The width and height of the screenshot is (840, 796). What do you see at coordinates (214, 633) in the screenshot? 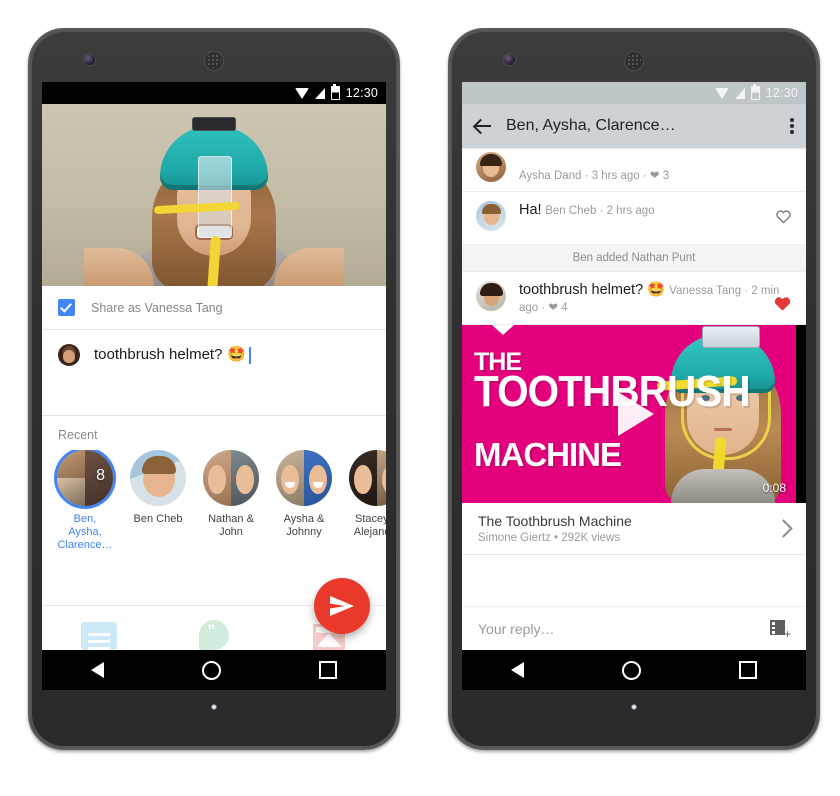
I see `hangouts-app-icon` at bounding box center [214, 633].